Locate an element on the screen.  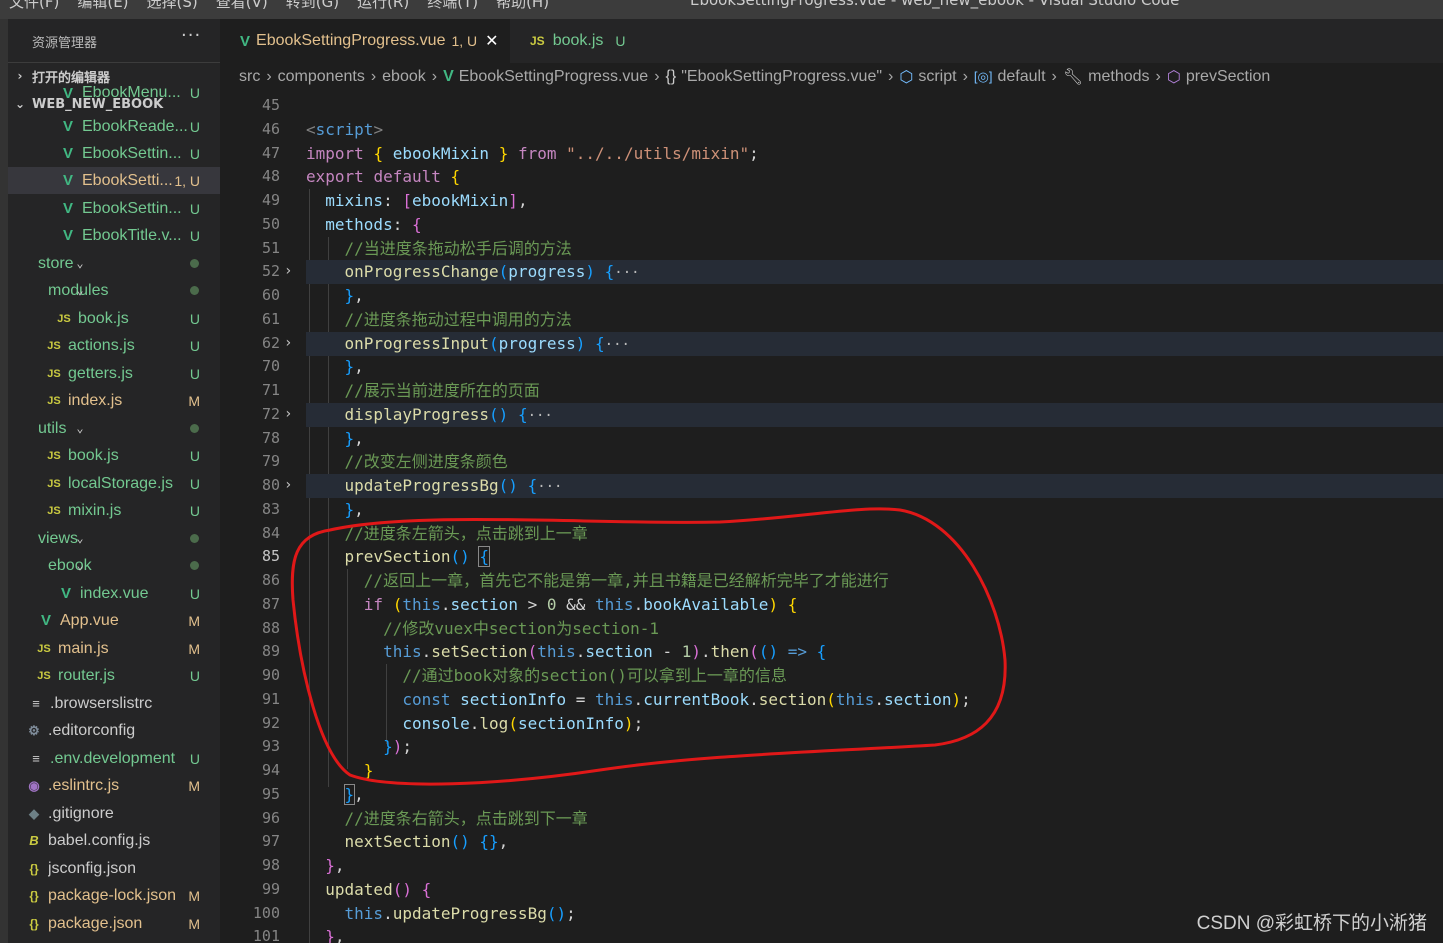
git-status: U is located at coordinates (194, 455).